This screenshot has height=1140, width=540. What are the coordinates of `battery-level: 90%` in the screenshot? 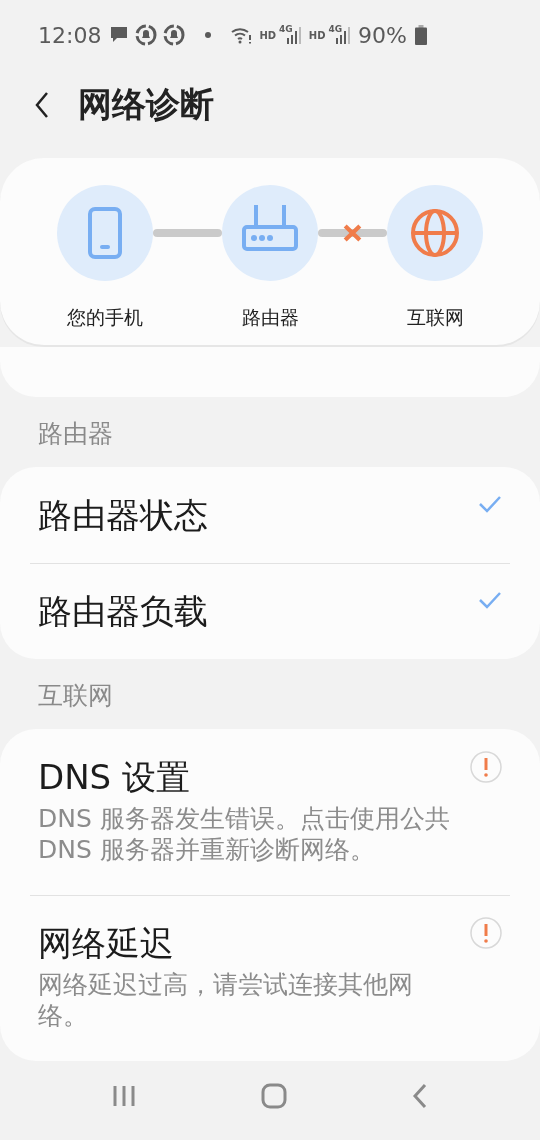 It's located at (382, 35).